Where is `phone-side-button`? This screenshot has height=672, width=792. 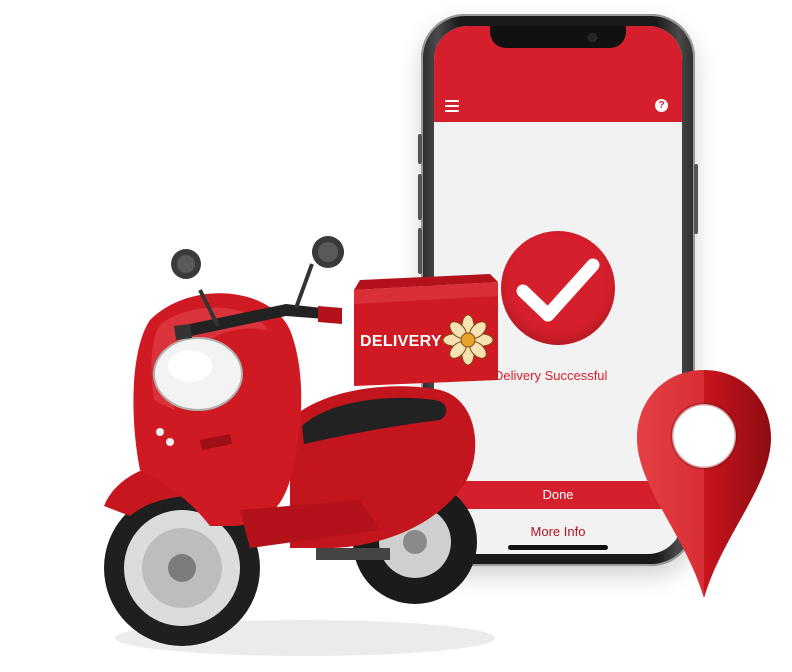 phone-side-button is located at coordinates (420, 149).